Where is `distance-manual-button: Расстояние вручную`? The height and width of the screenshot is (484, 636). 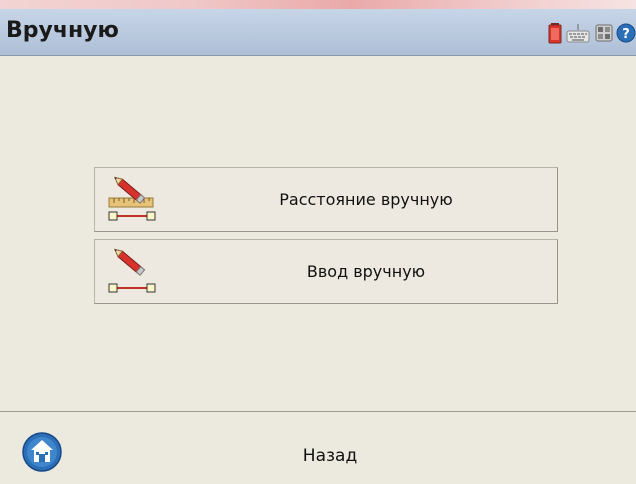 distance-manual-button: Расстояние вручную is located at coordinates (326, 199).